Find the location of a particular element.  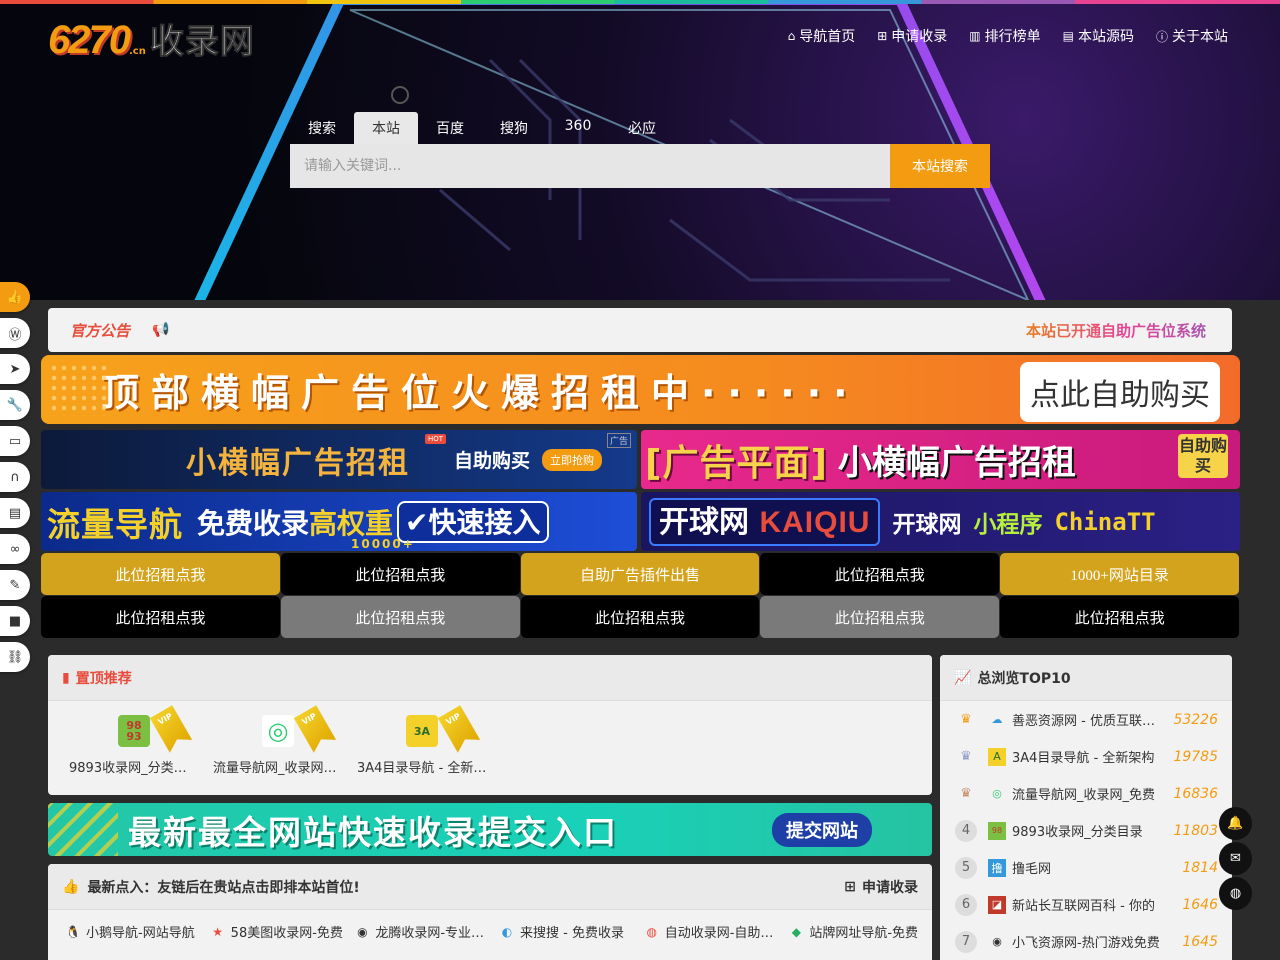

crown-gold-icon: ♛ is located at coordinates (966, 719).